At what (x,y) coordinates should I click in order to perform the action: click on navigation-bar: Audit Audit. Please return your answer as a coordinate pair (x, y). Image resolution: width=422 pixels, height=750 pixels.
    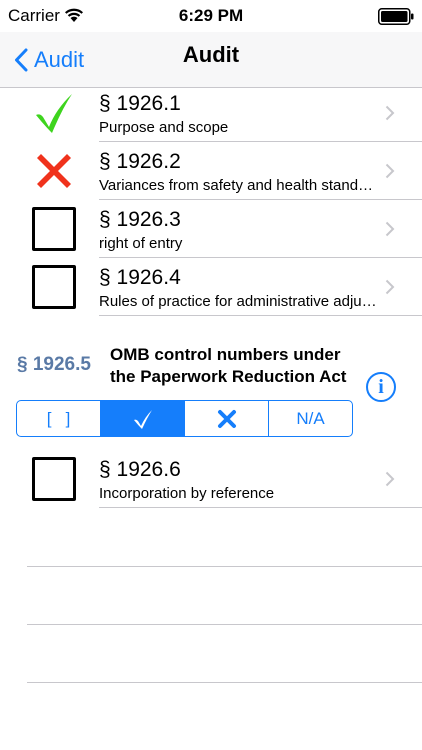
    Looking at the image, I should click on (211, 60).